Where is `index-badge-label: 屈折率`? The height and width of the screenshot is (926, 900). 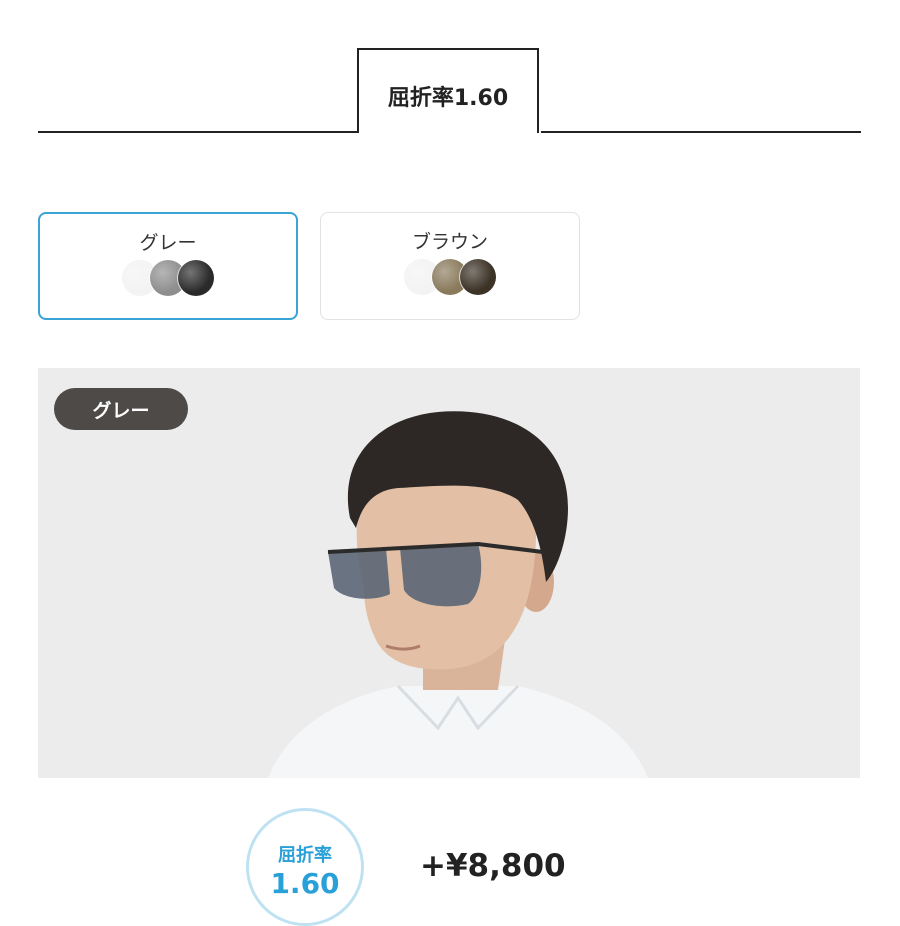
index-badge-label: 屈折率 is located at coordinates (305, 855).